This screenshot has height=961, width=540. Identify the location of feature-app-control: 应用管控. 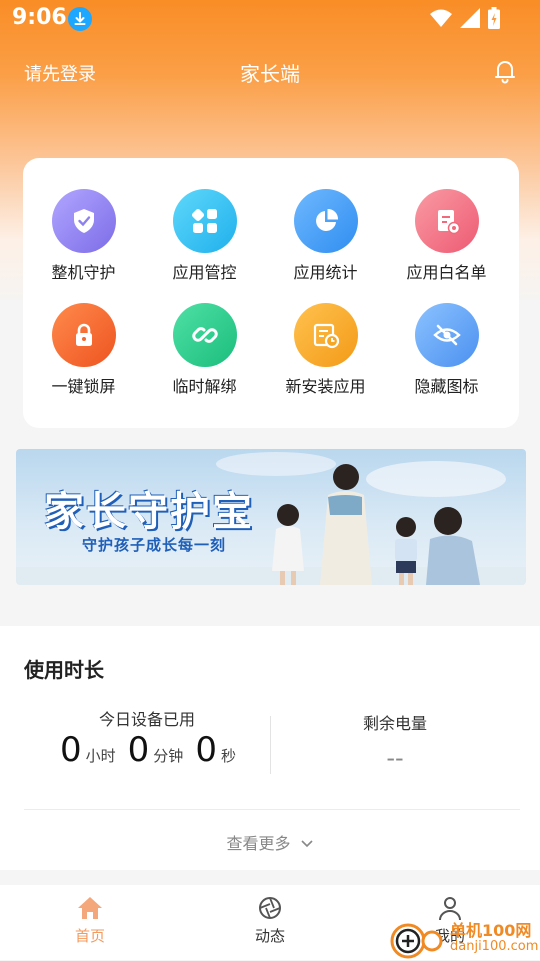
(204, 244).